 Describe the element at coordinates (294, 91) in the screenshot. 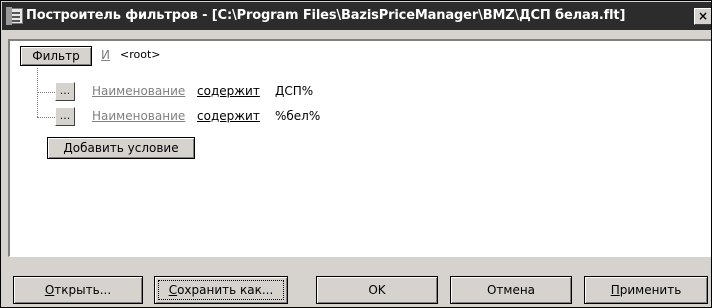

I see `condition-value: ДСП%` at that location.